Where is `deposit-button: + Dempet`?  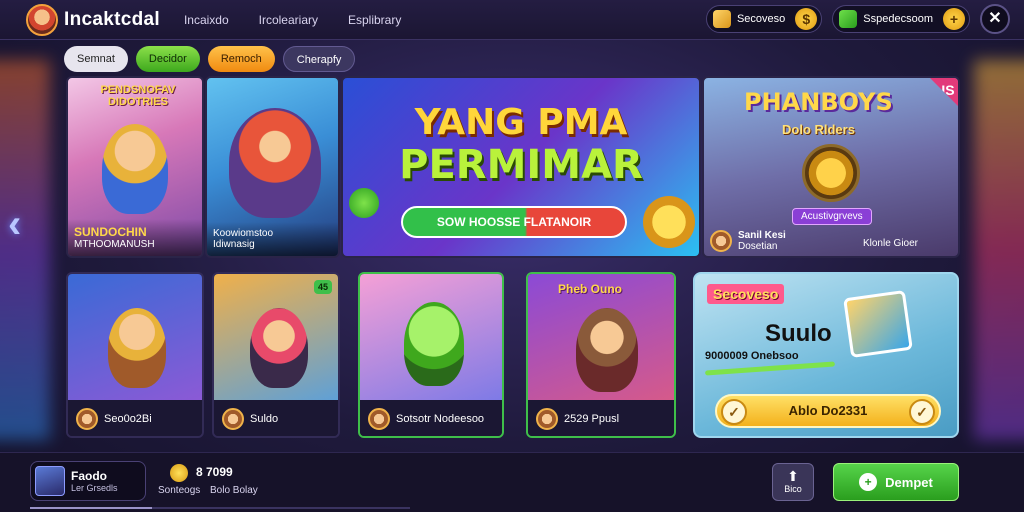
deposit-button: + Dempet is located at coordinates (896, 482).